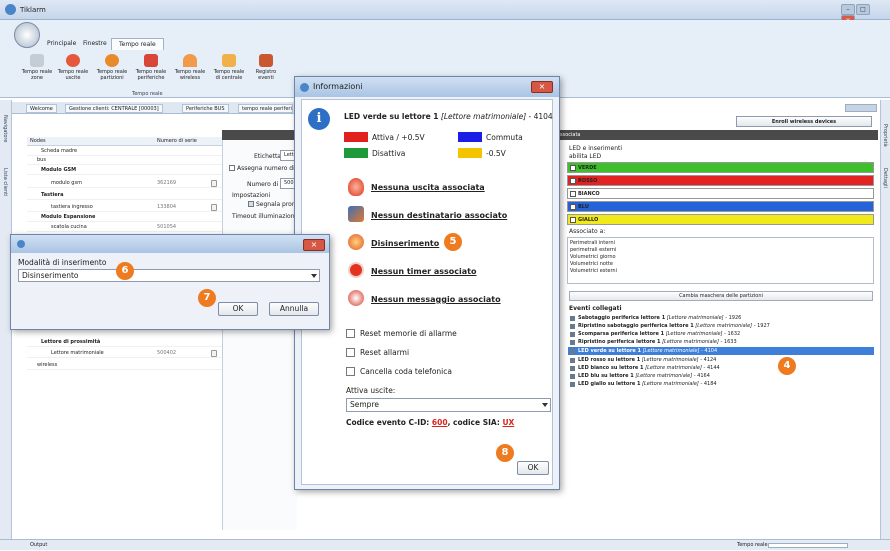 Image resolution: width=890 pixels, height=551 pixels. I want to click on event-icon, so click(572, 326).